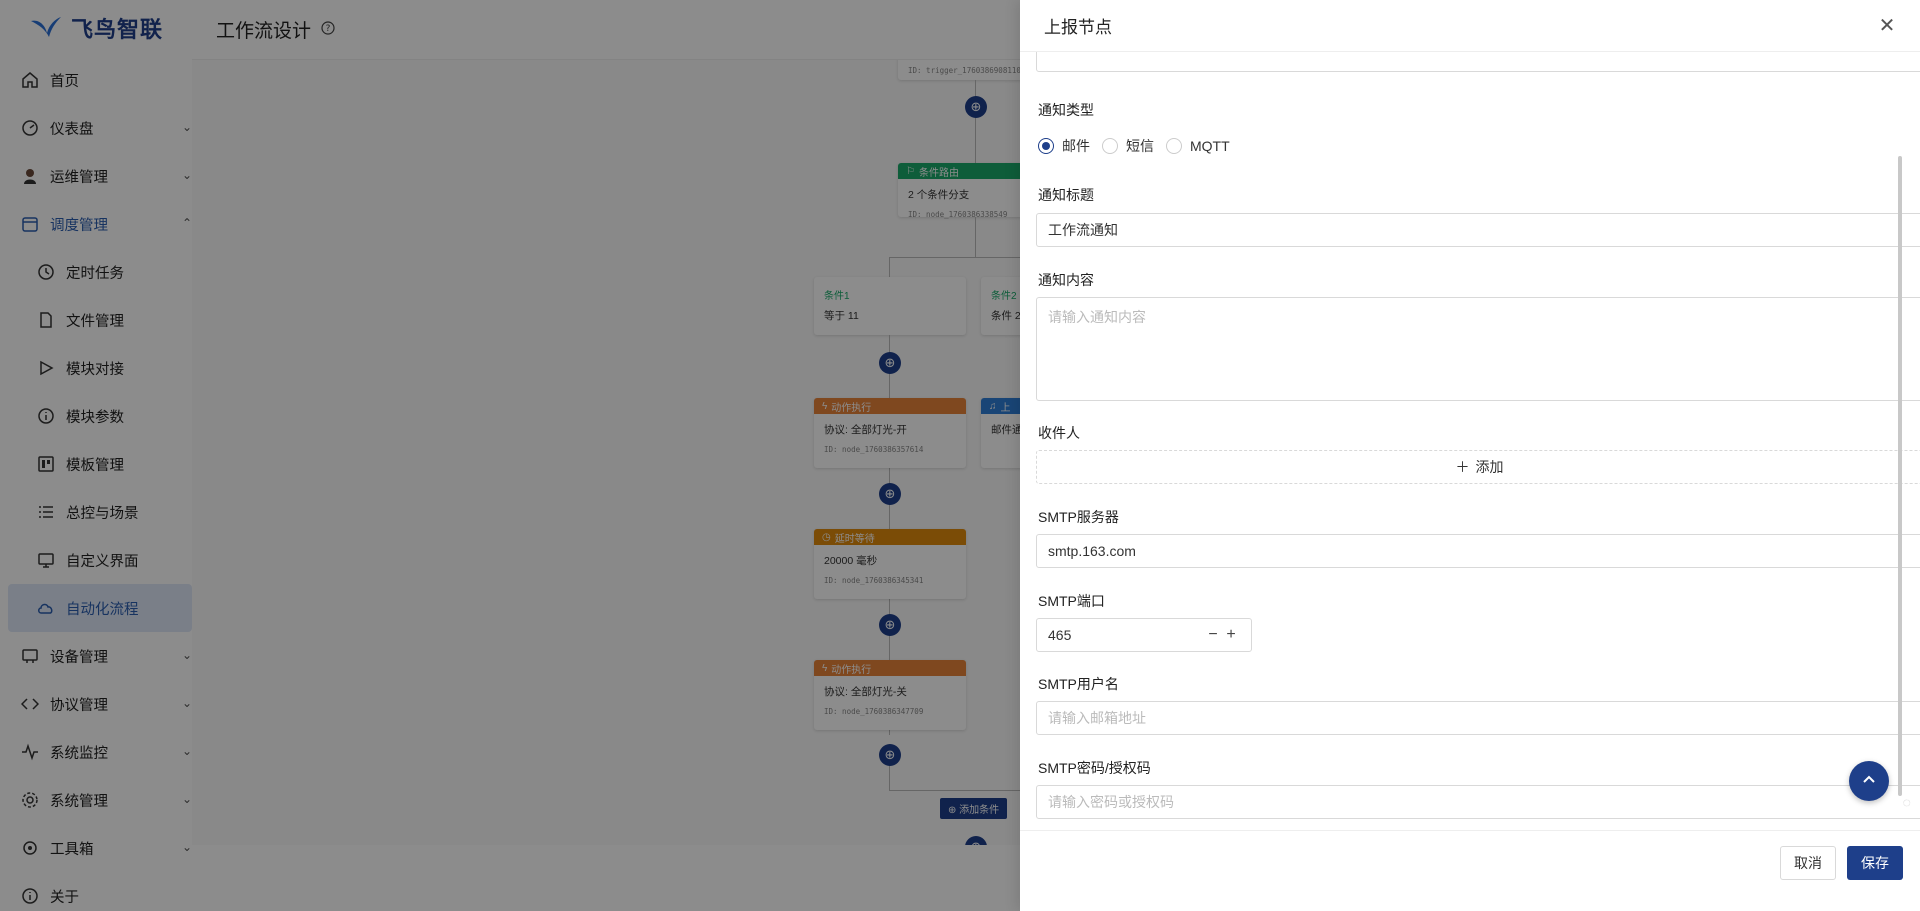 This screenshot has width=1920, height=911. Describe the element at coordinates (1078, 517) in the screenshot. I see `smtp-server-label: SMTP服务器` at that location.